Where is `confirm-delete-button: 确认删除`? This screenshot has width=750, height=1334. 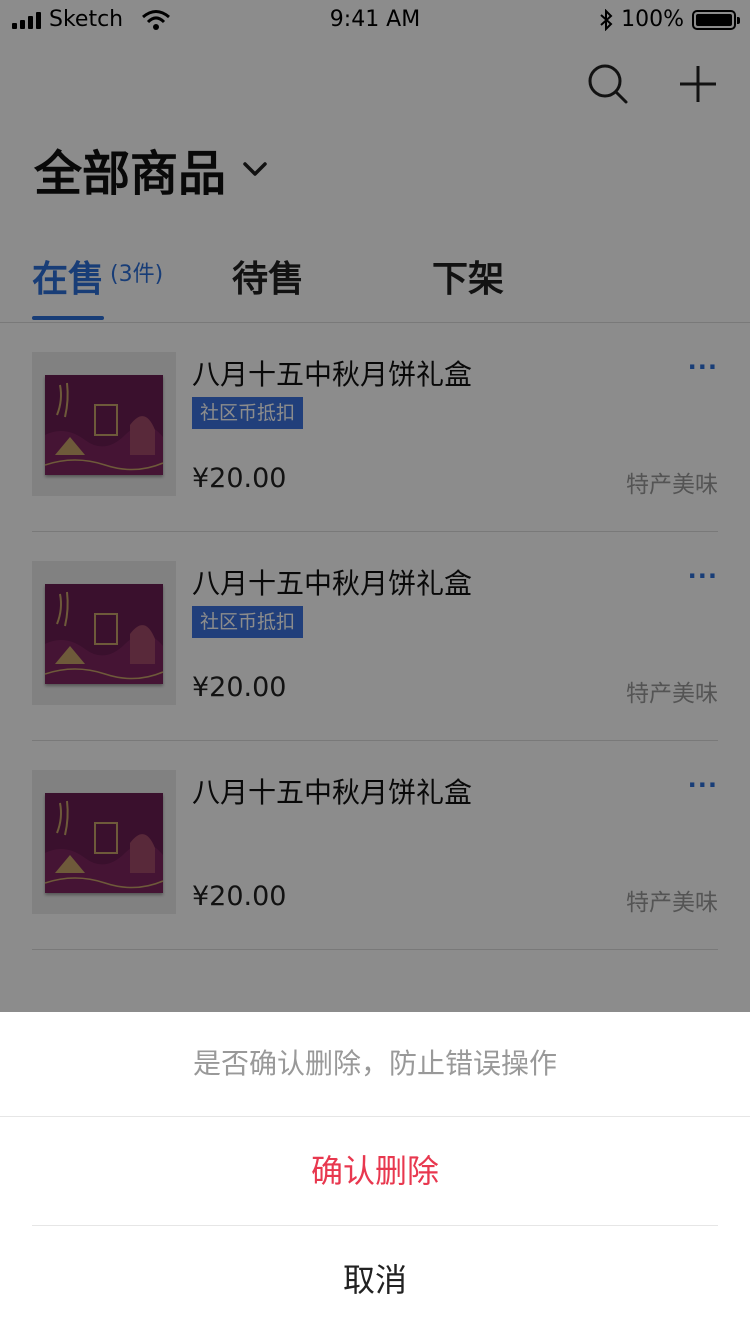
confirm-delete-button: 确认删除 is located at coordinates (375, 1171).